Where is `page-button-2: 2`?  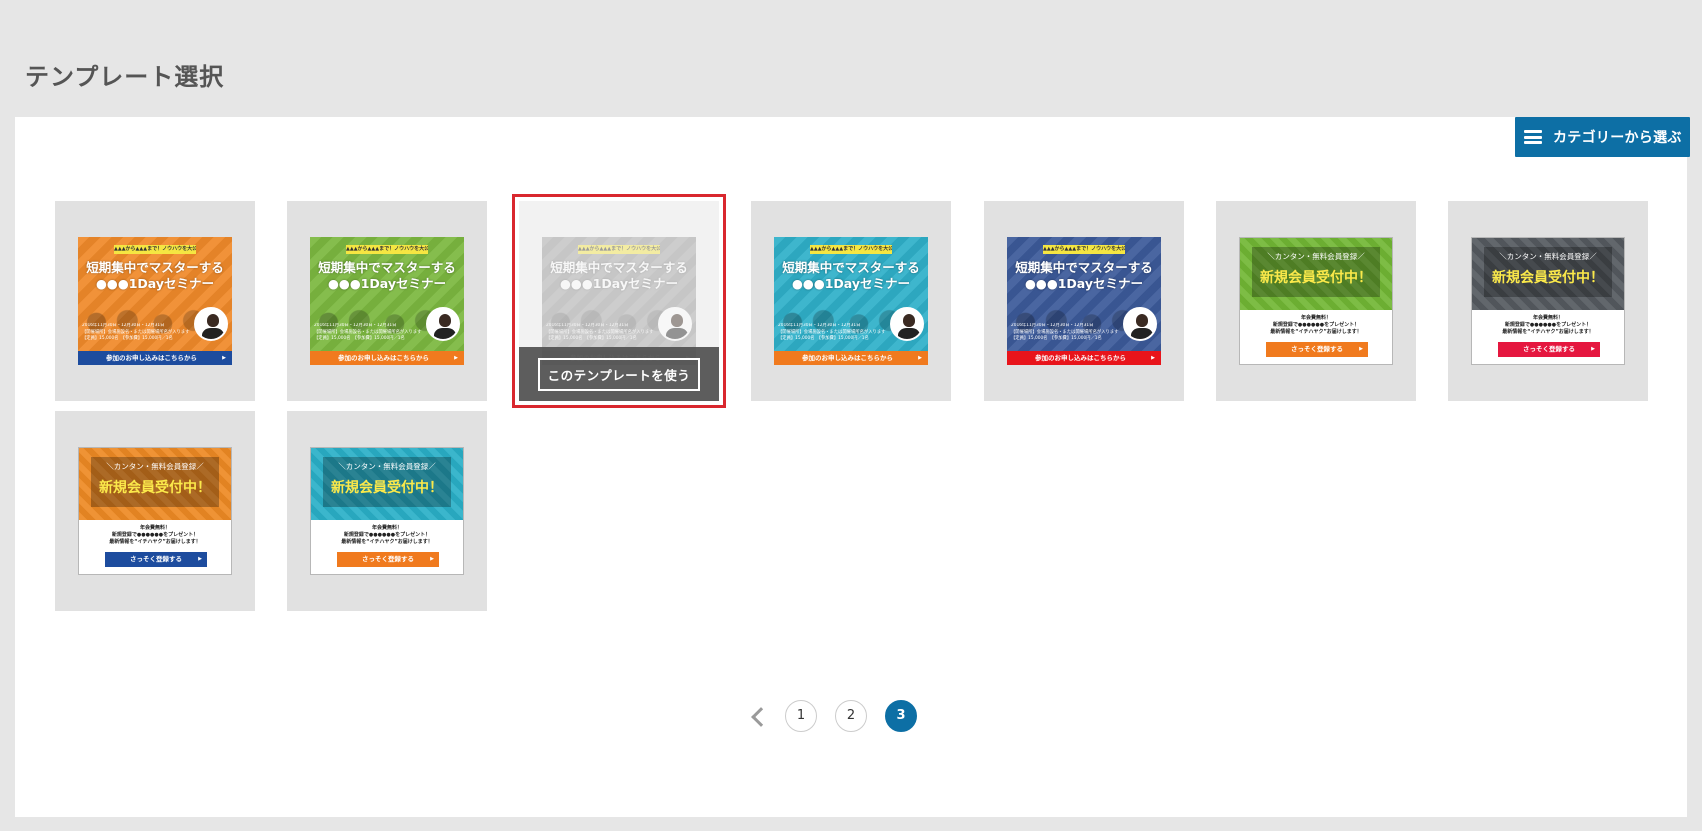 page-button-2: 2 is located at coordinates (851, 716).